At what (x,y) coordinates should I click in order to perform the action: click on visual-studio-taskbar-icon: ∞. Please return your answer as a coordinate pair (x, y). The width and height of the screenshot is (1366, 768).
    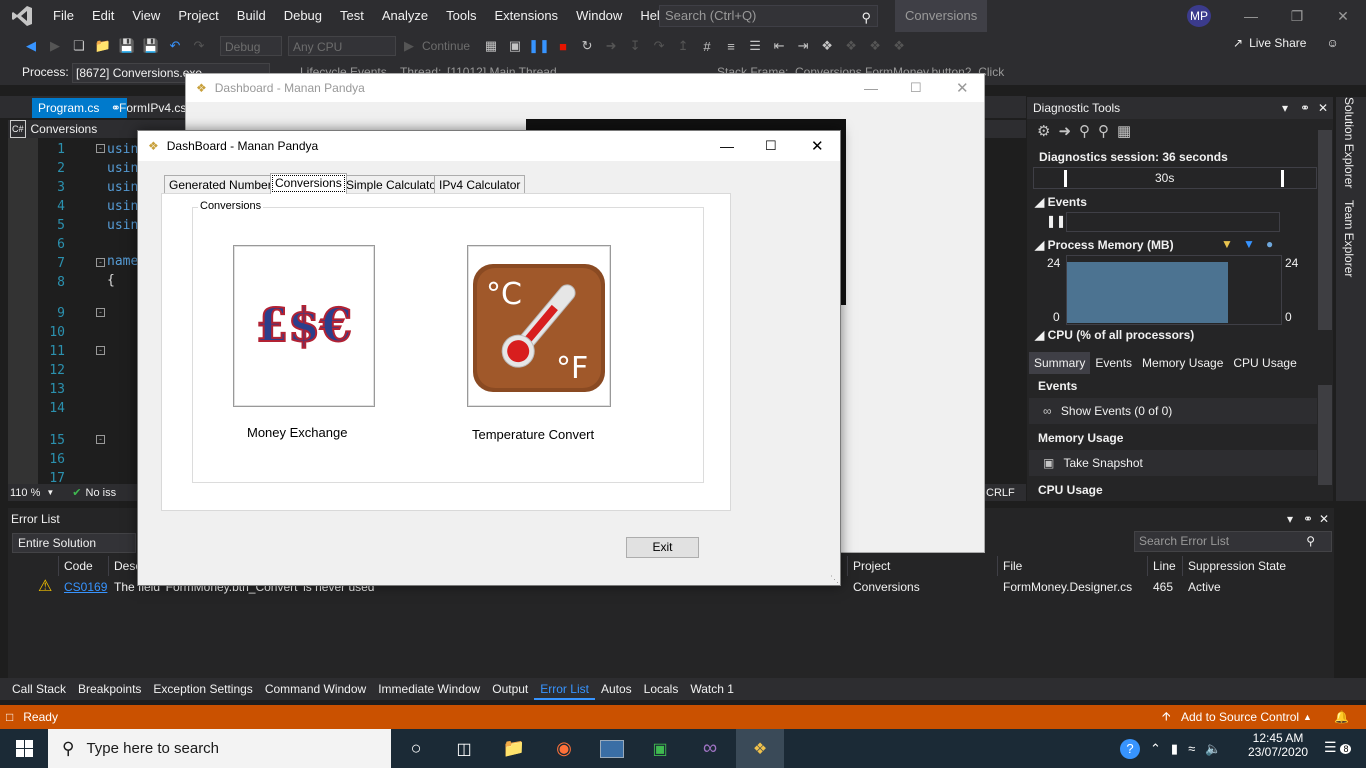
    Looking at the image, I should click on (710, 748).